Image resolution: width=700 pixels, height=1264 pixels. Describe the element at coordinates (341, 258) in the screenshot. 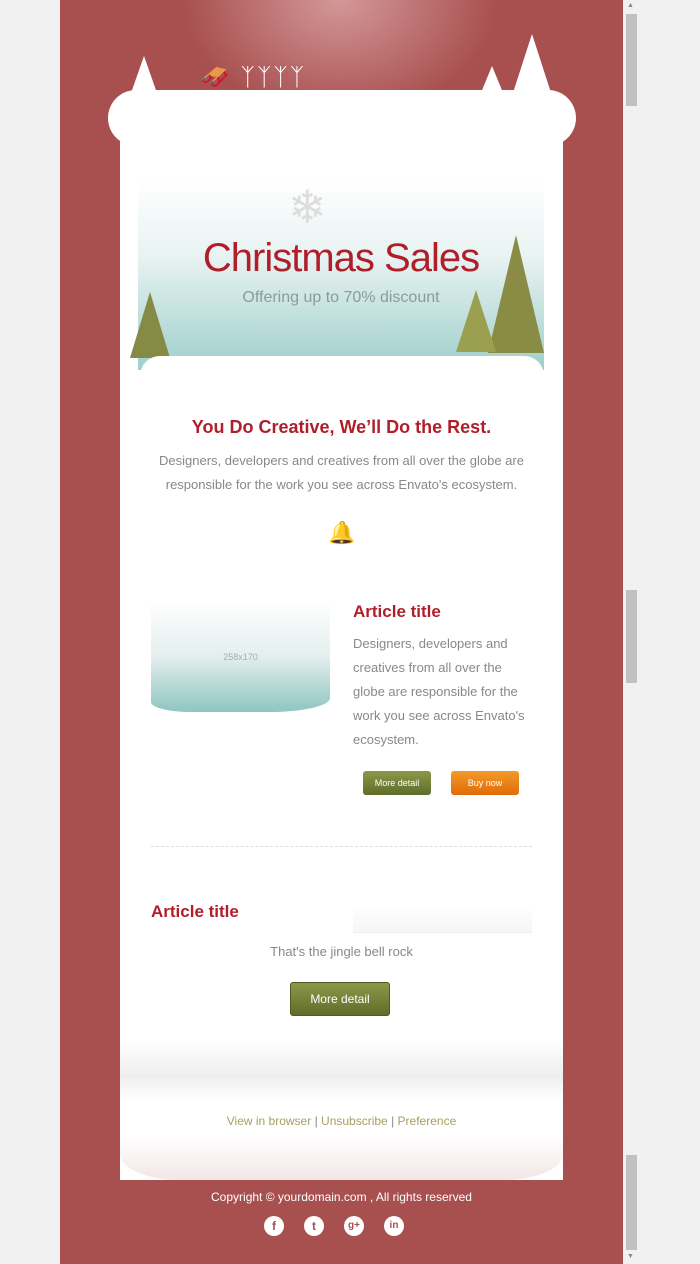

I see `banner-title: Christmas Sales` at that location.